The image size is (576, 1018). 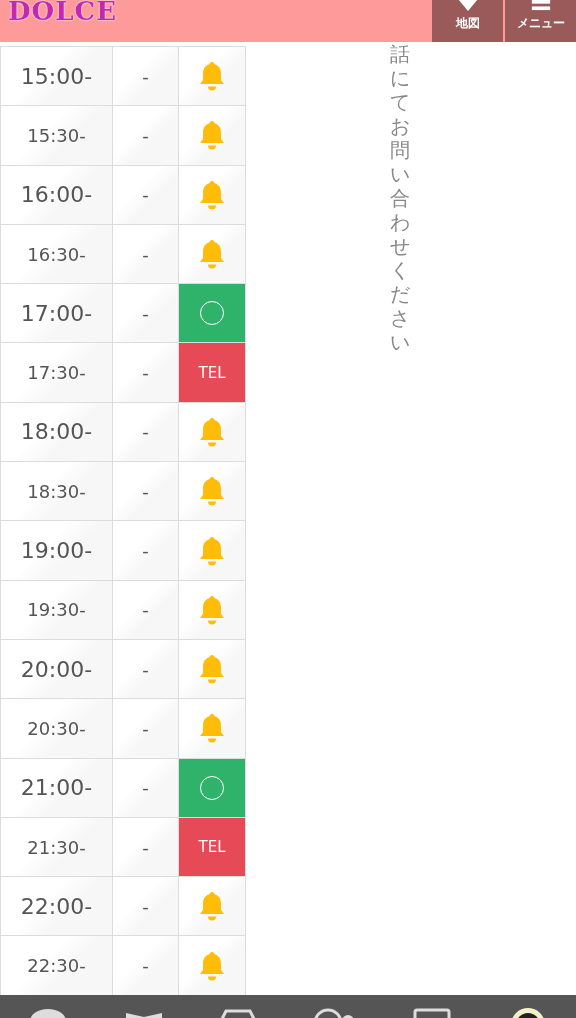 I want to click on time-cell: 20:00-, so click(x=56, y=669).